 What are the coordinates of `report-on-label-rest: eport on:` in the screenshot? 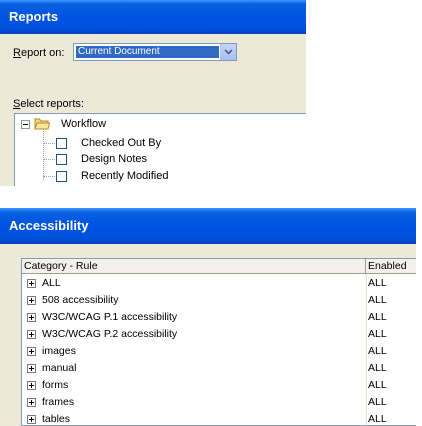 It's located at (42, 53).